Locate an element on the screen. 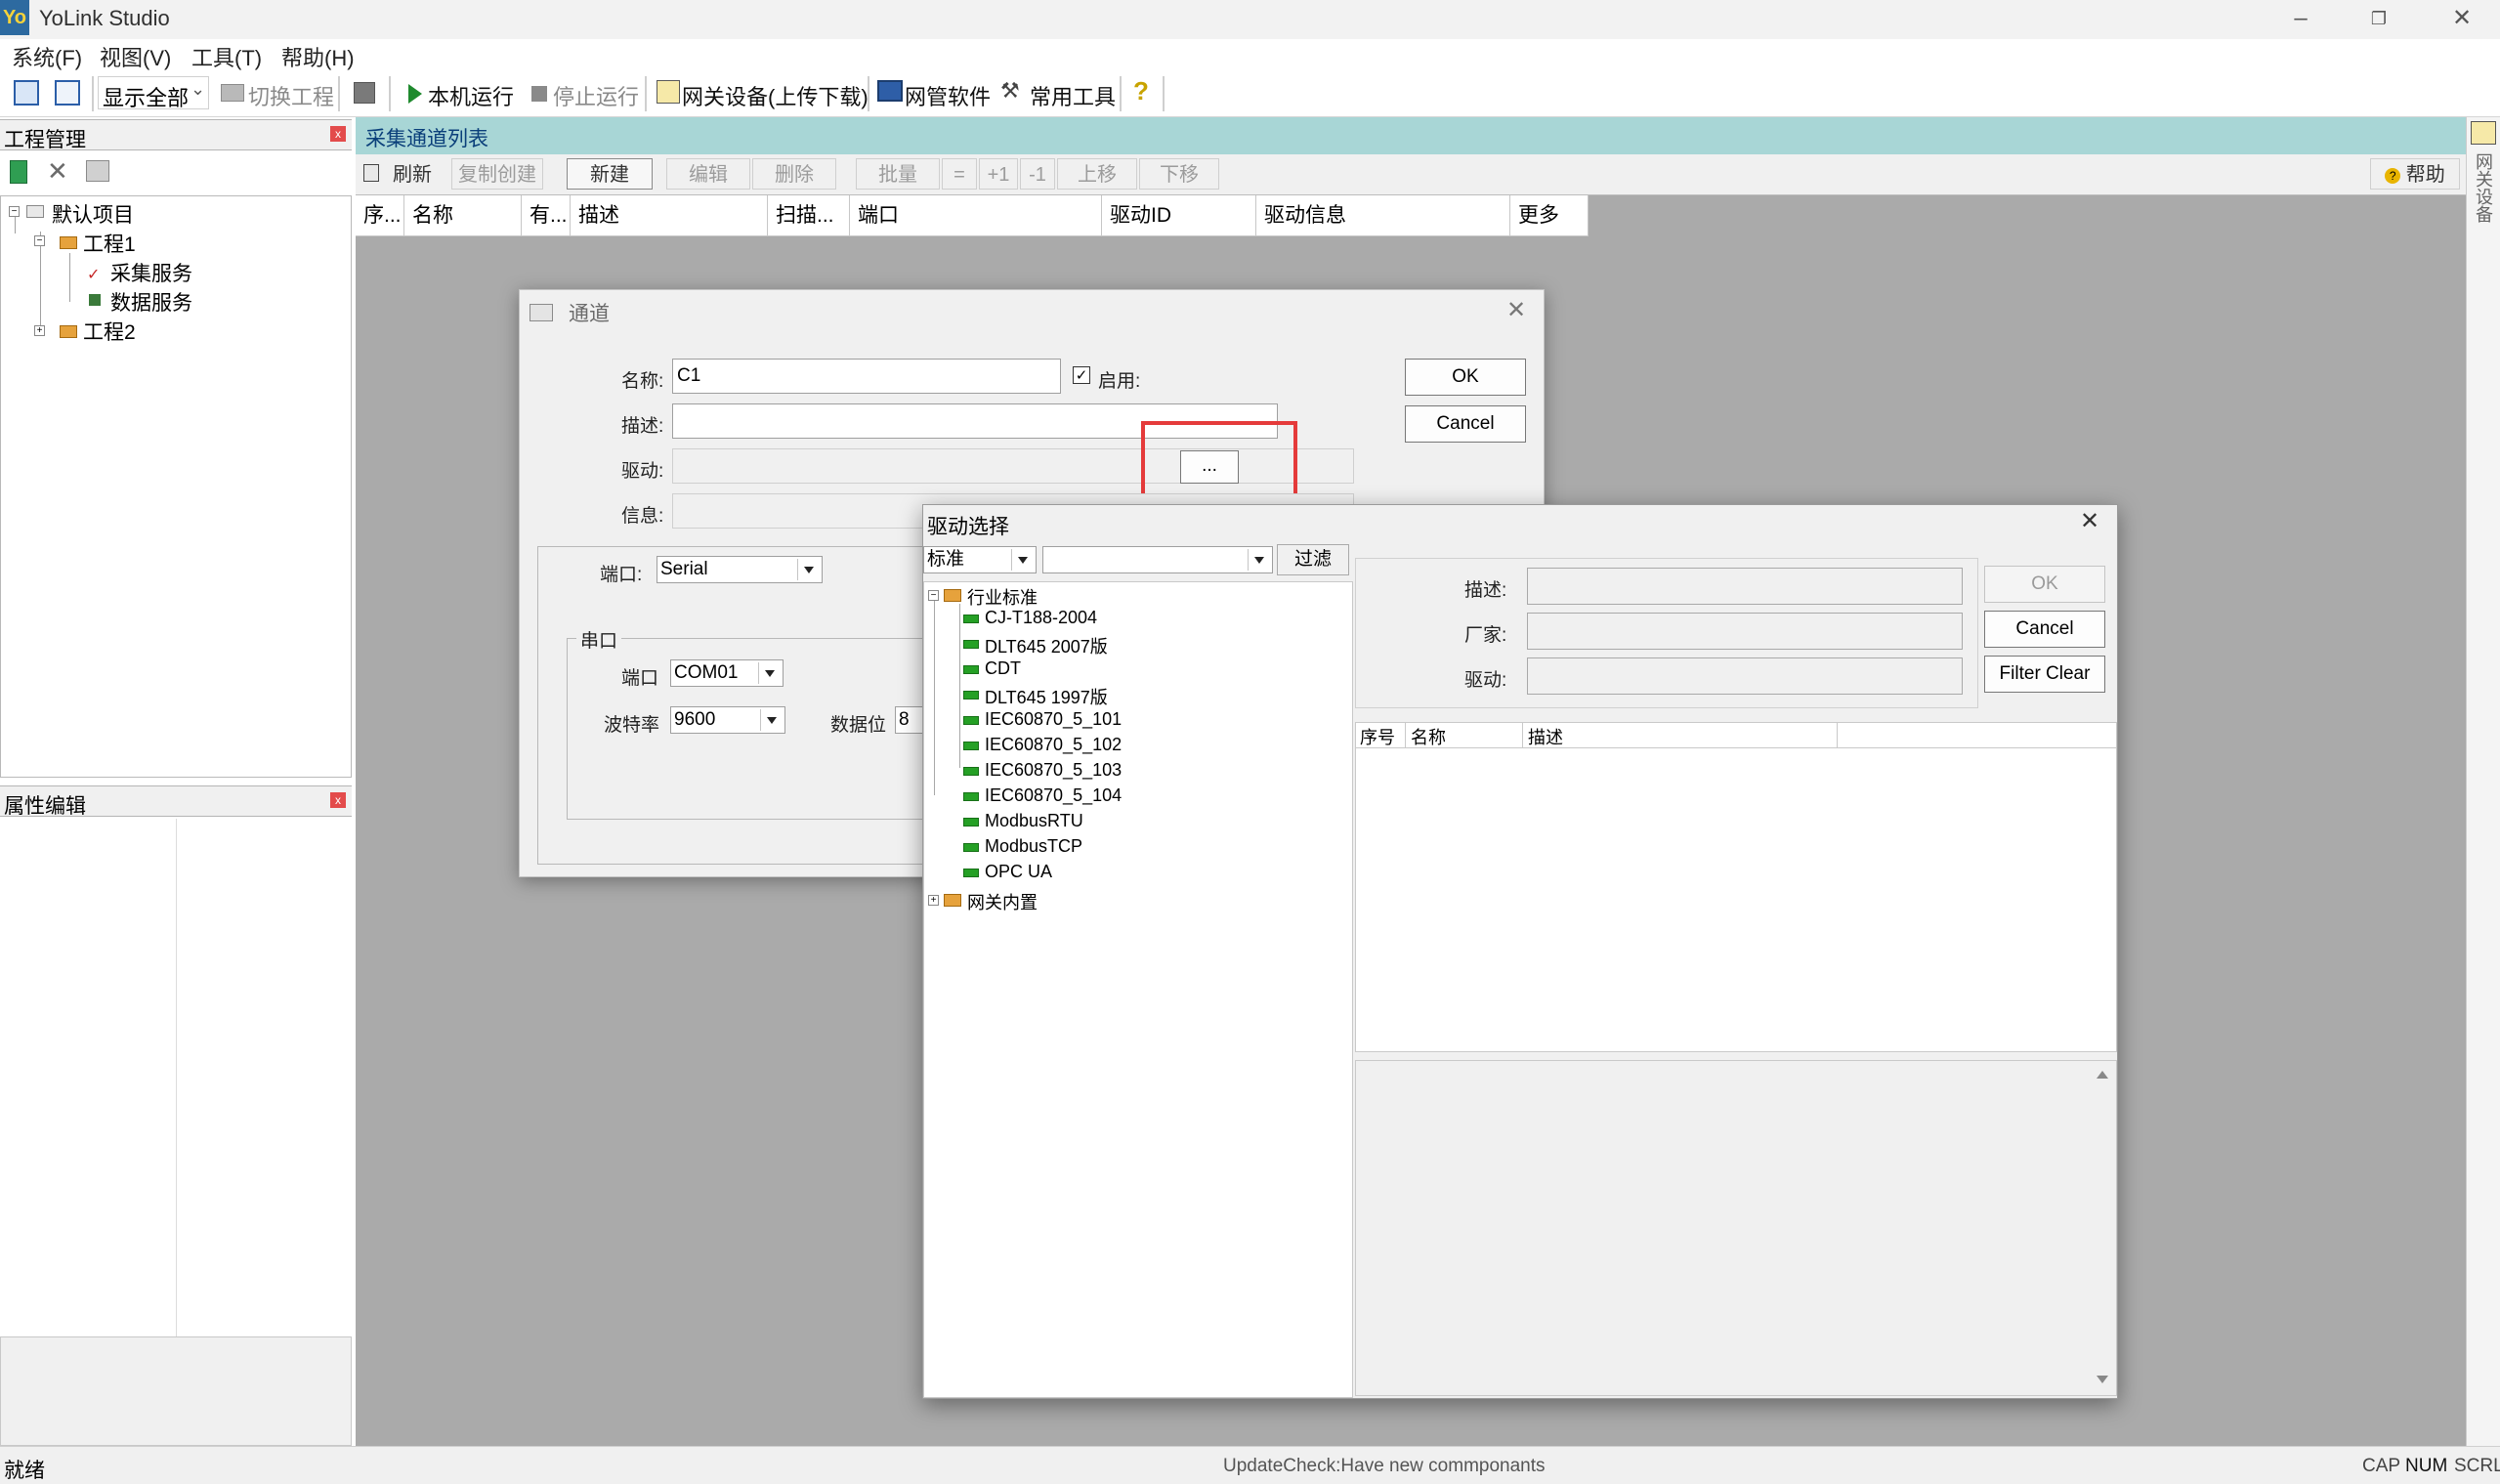 This screenshot has height=1484, width=2500. view-combo: 显示全部 ⌄ is located at coordinates (153, 93).